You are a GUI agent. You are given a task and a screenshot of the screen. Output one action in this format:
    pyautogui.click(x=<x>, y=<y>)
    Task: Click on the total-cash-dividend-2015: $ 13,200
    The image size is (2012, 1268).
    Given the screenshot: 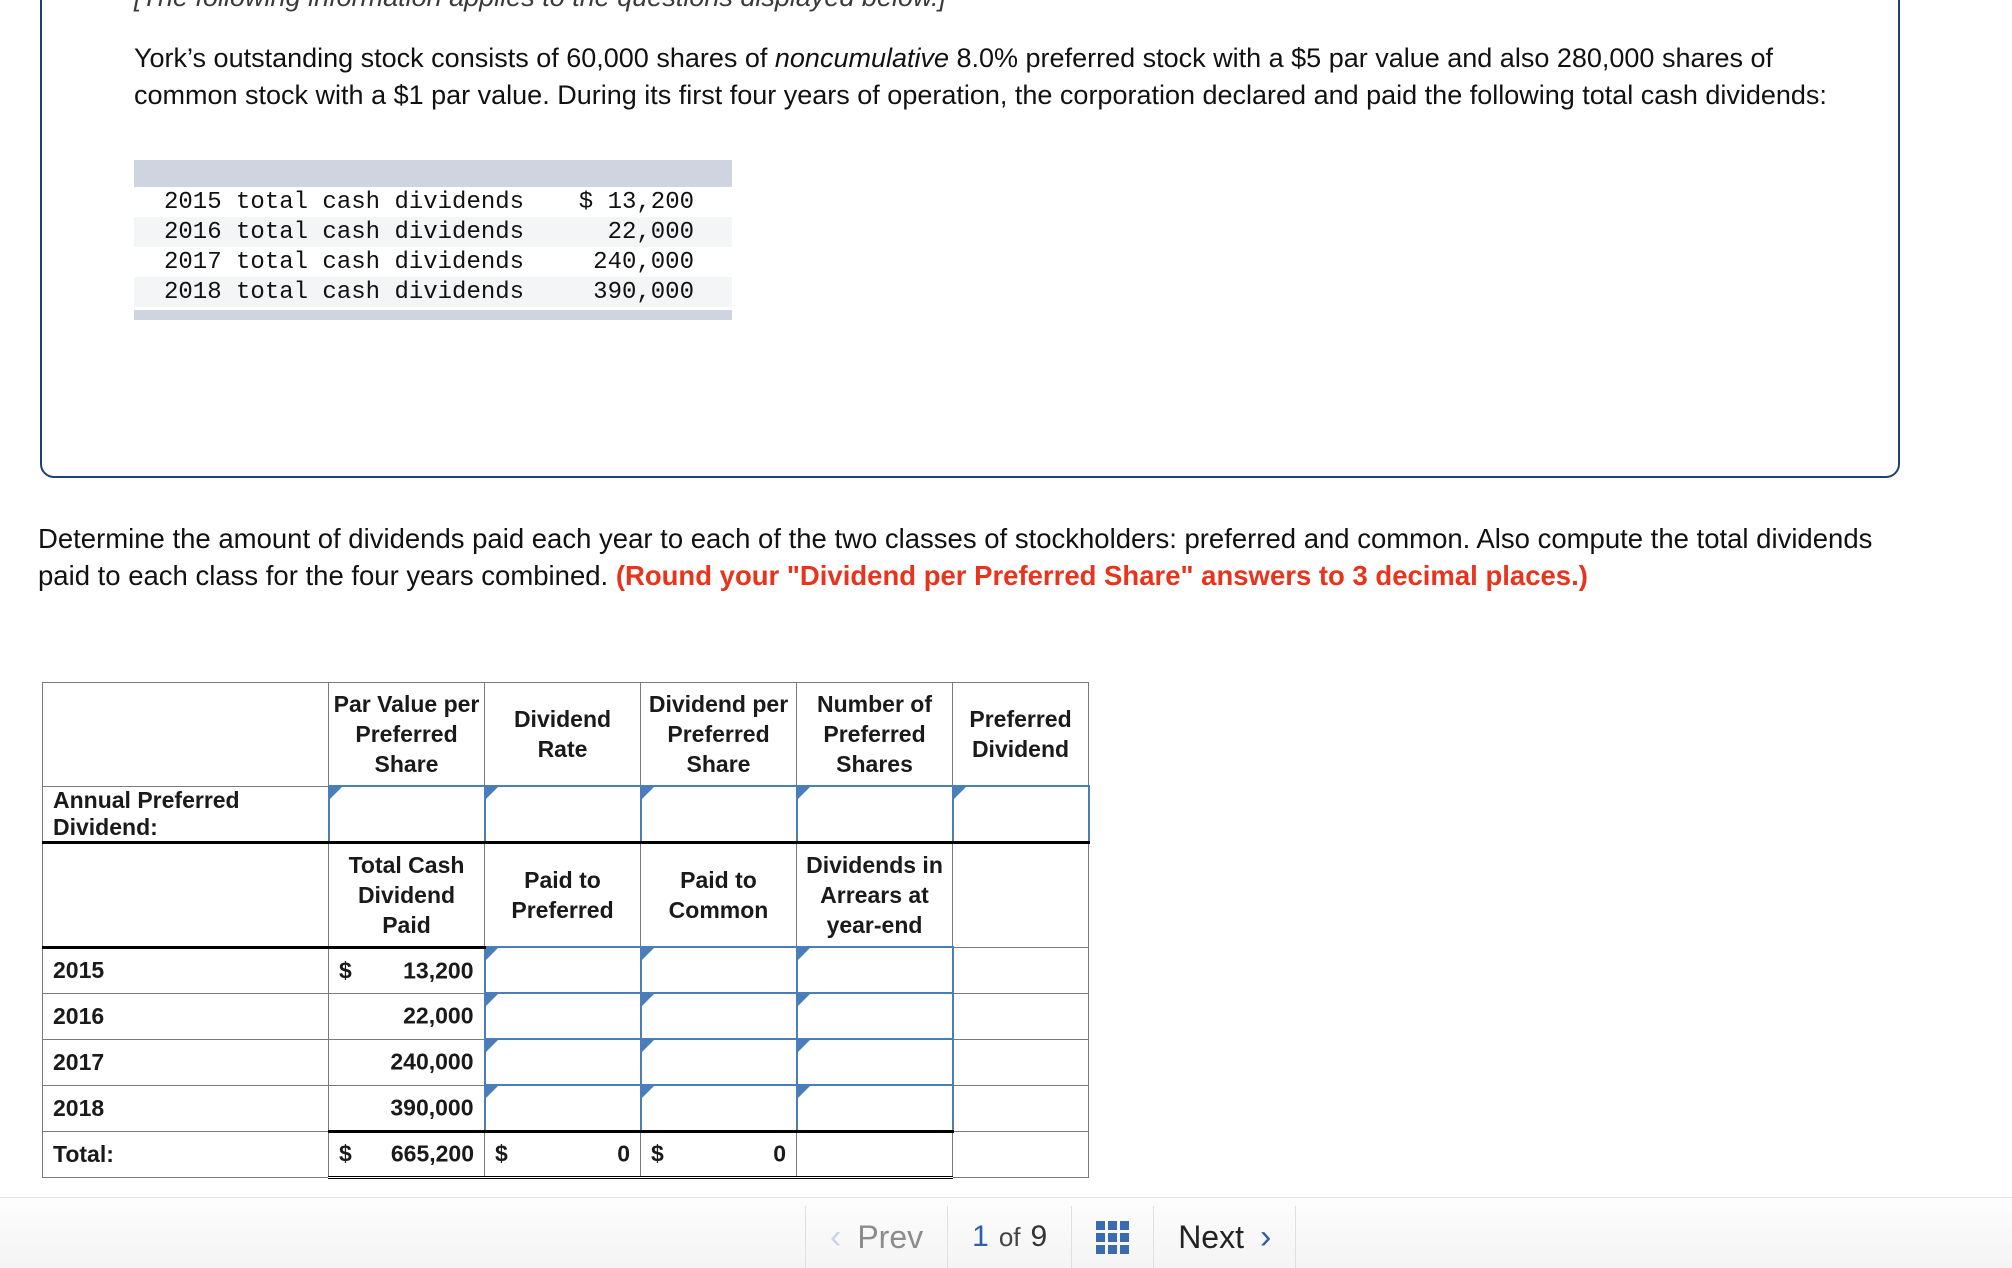 What is the action you would take?
    pyautogui.click(x=406, y=969)
    